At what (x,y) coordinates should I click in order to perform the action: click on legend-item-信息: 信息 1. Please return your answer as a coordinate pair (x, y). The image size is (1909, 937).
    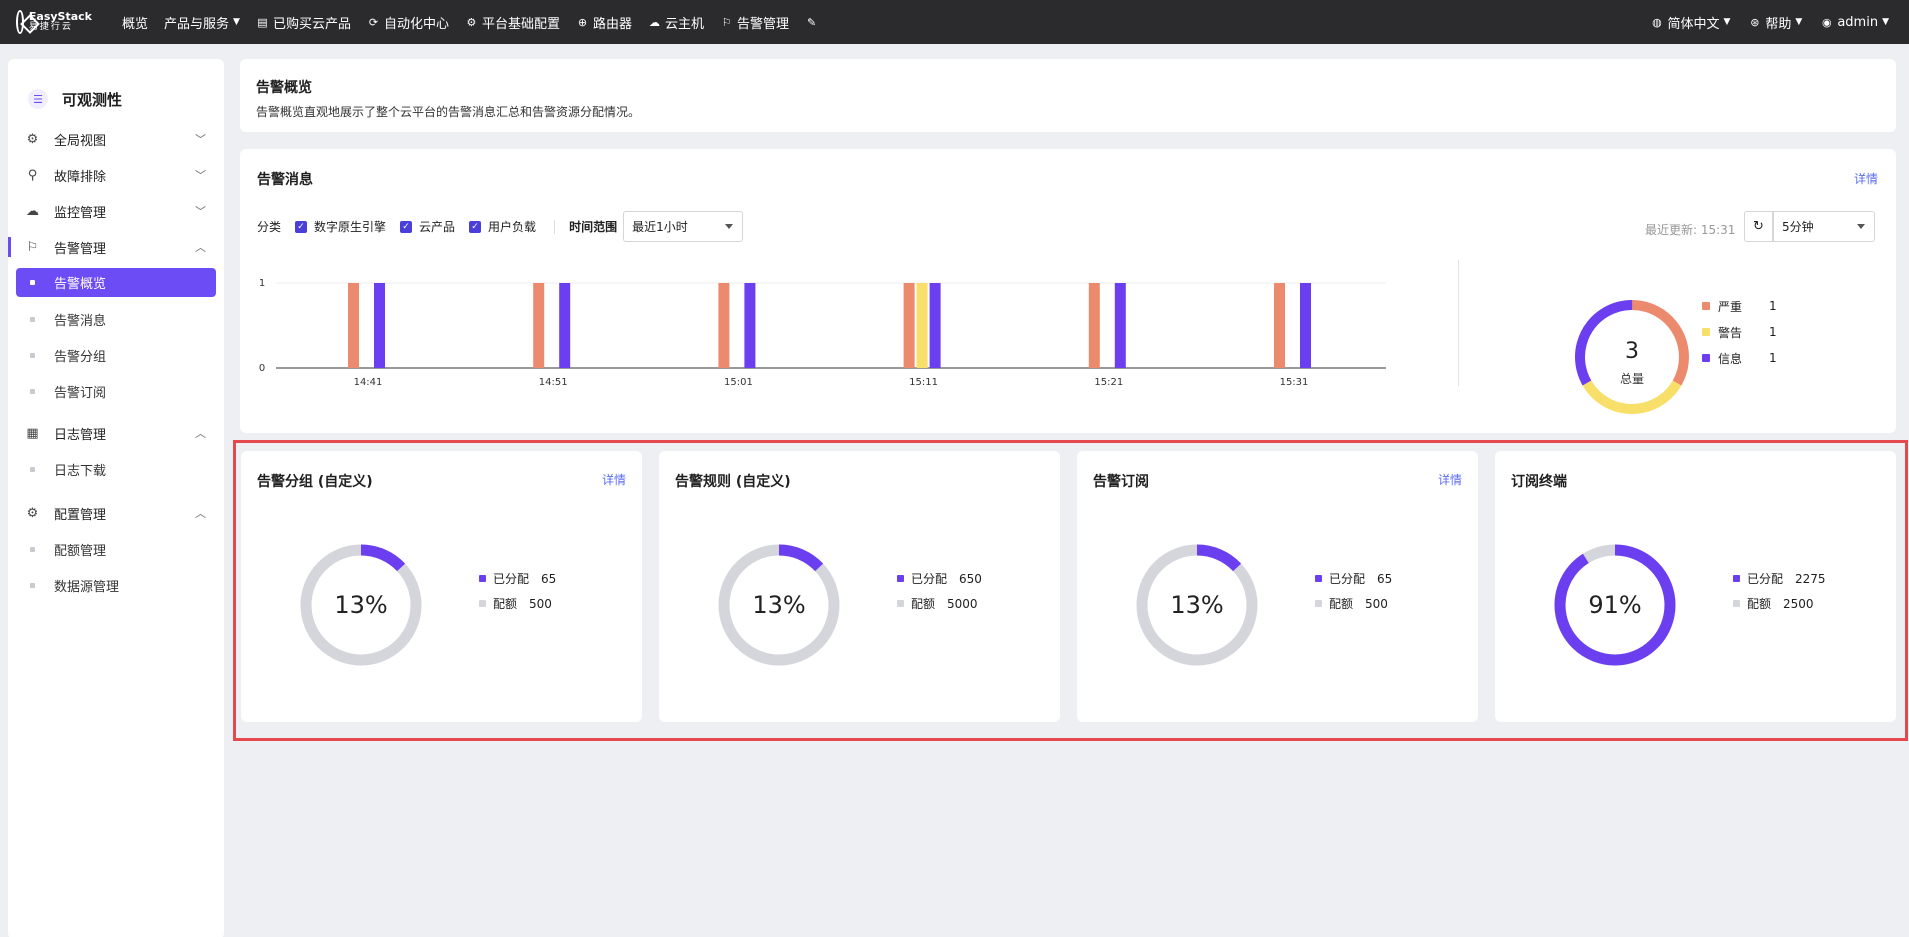
    Looking at the image, I should click on (1739, 358).